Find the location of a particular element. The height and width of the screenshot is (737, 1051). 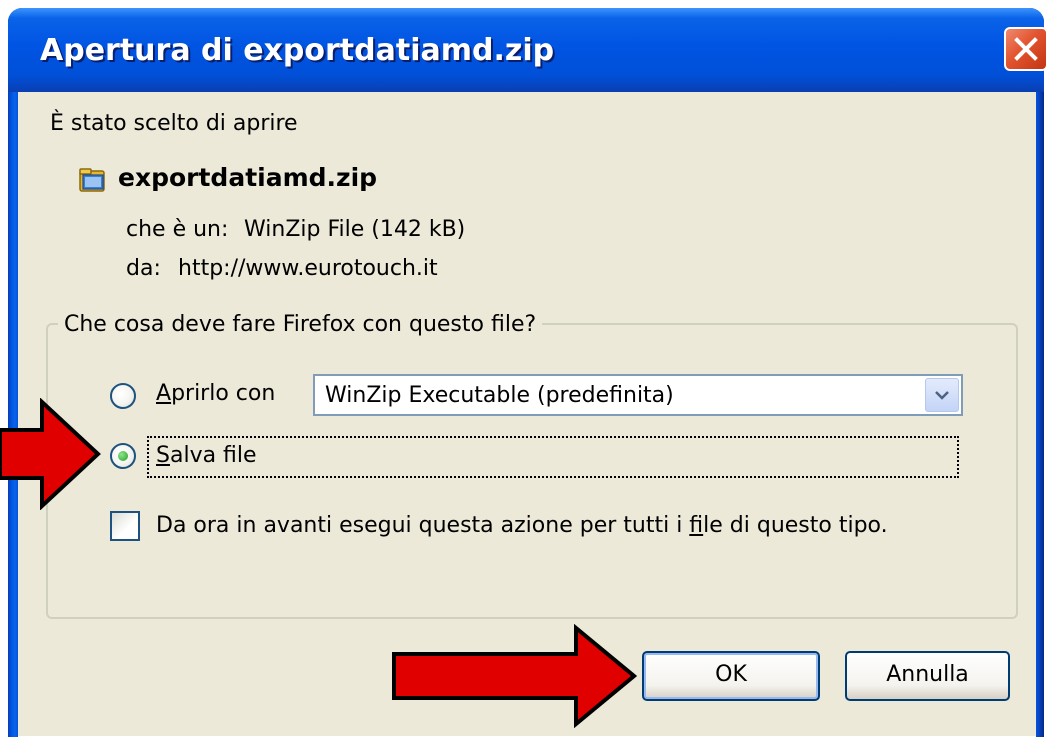

intro-text: È stato scelto di aprire is located at coordinates (174, 123).